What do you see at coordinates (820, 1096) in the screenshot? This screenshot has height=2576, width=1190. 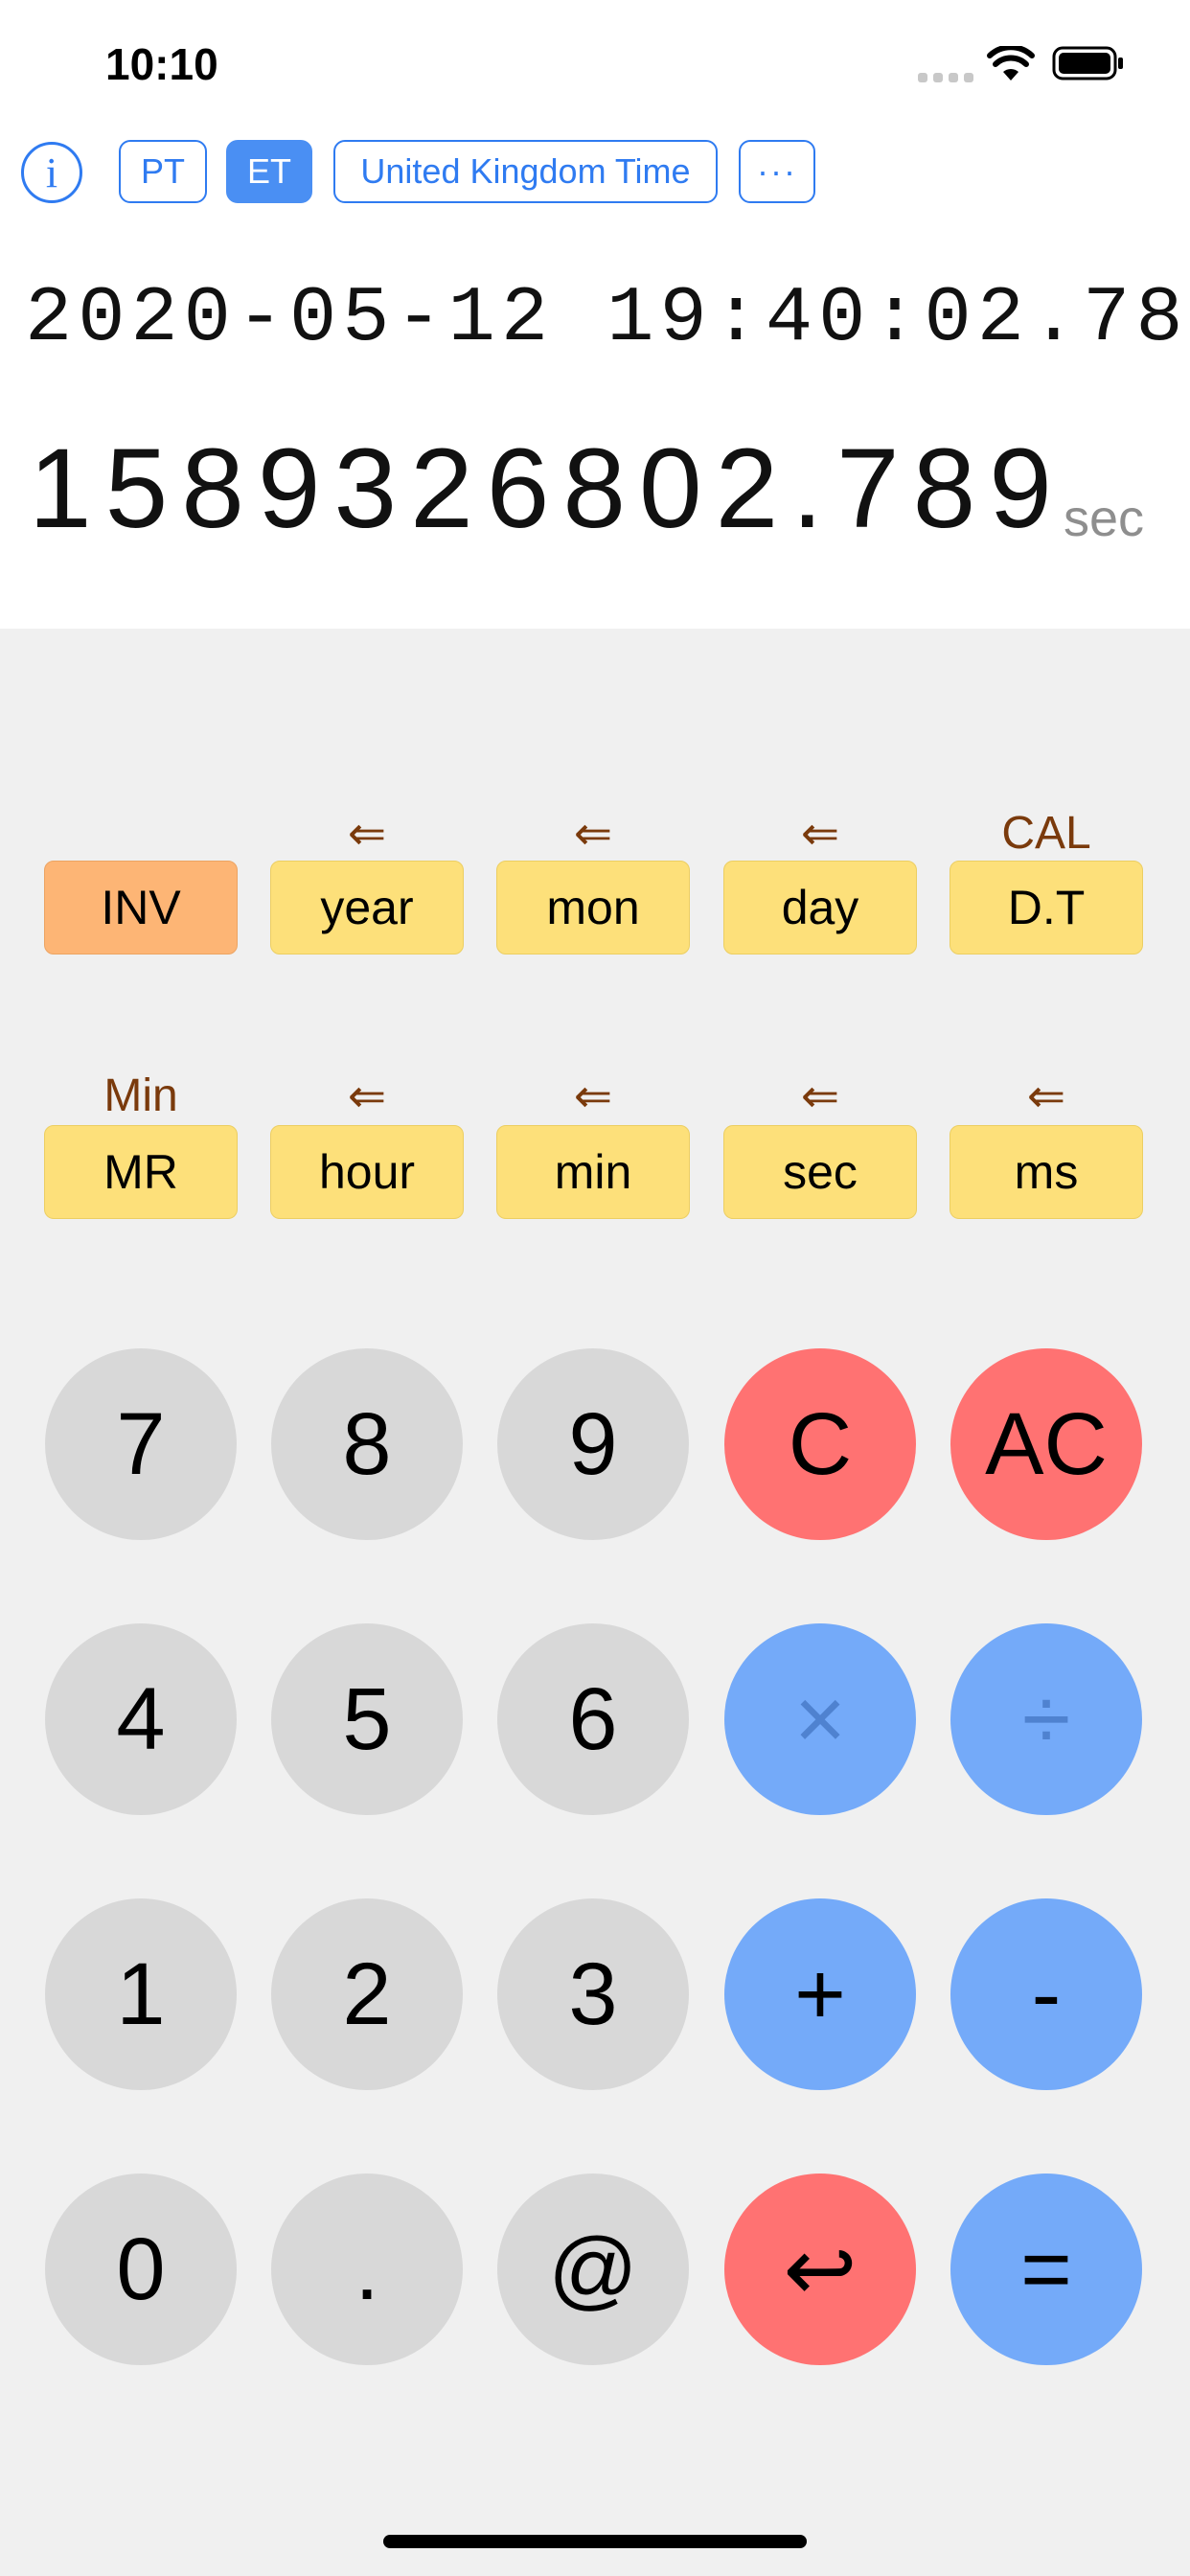 I see `sec-shift-label: ⇐` at bounding box center [820, 1096].